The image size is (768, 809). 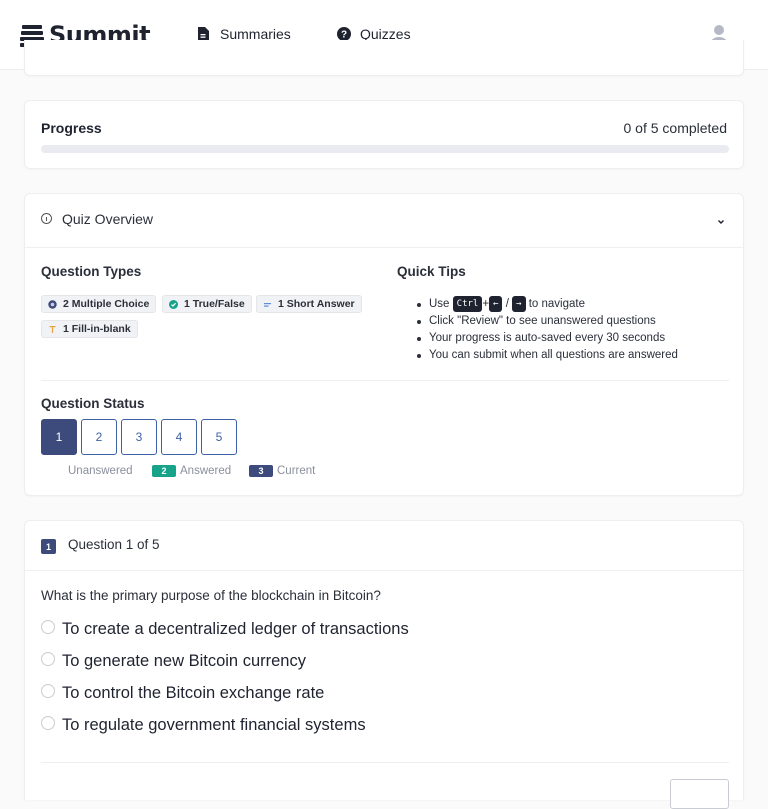 I want to click on question-footer-divider, so click(x=385, y=762).